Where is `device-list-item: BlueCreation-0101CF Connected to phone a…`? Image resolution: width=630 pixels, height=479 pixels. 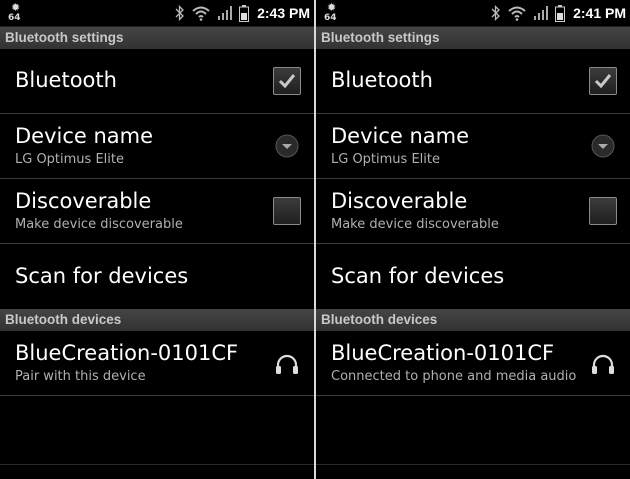
device-list-item: BlueCreation-0101CF Connected to phone a… is located at coordinates (473, 363).